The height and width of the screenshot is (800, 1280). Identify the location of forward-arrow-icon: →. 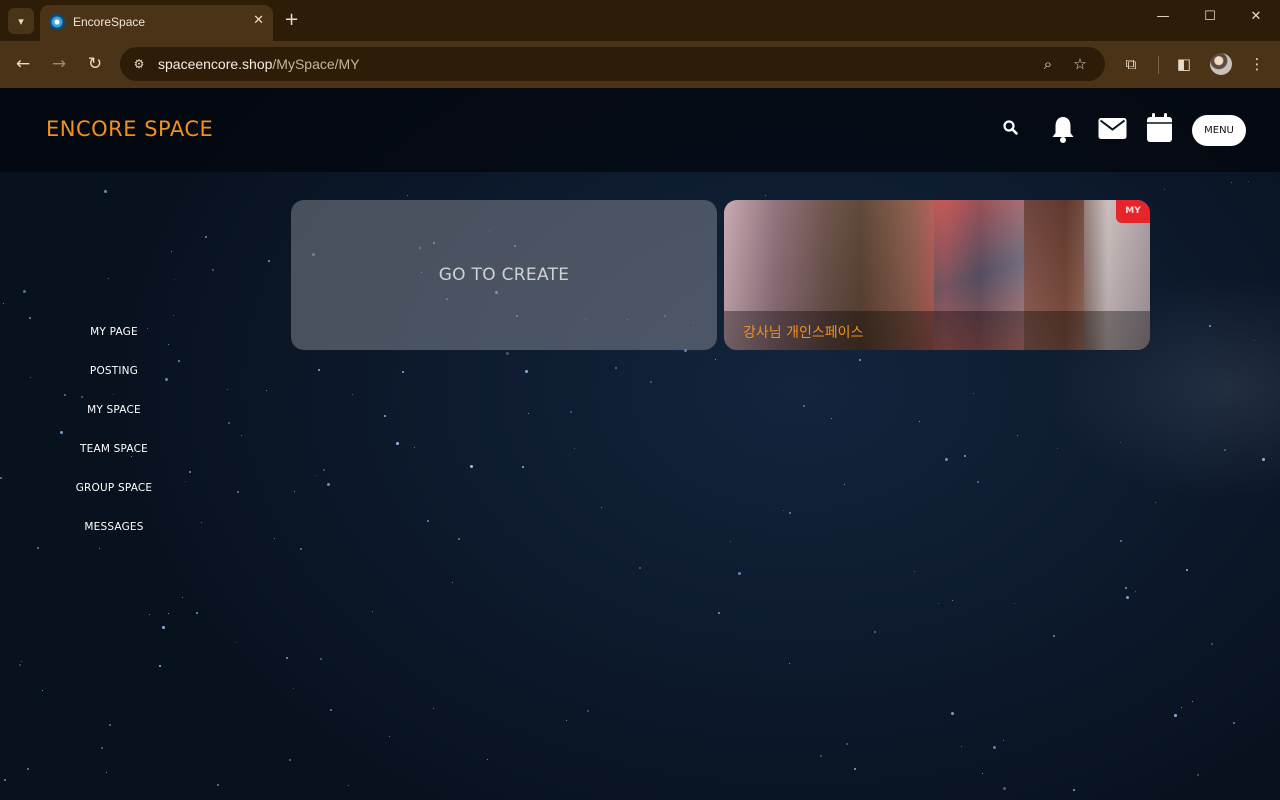
(59, 65).